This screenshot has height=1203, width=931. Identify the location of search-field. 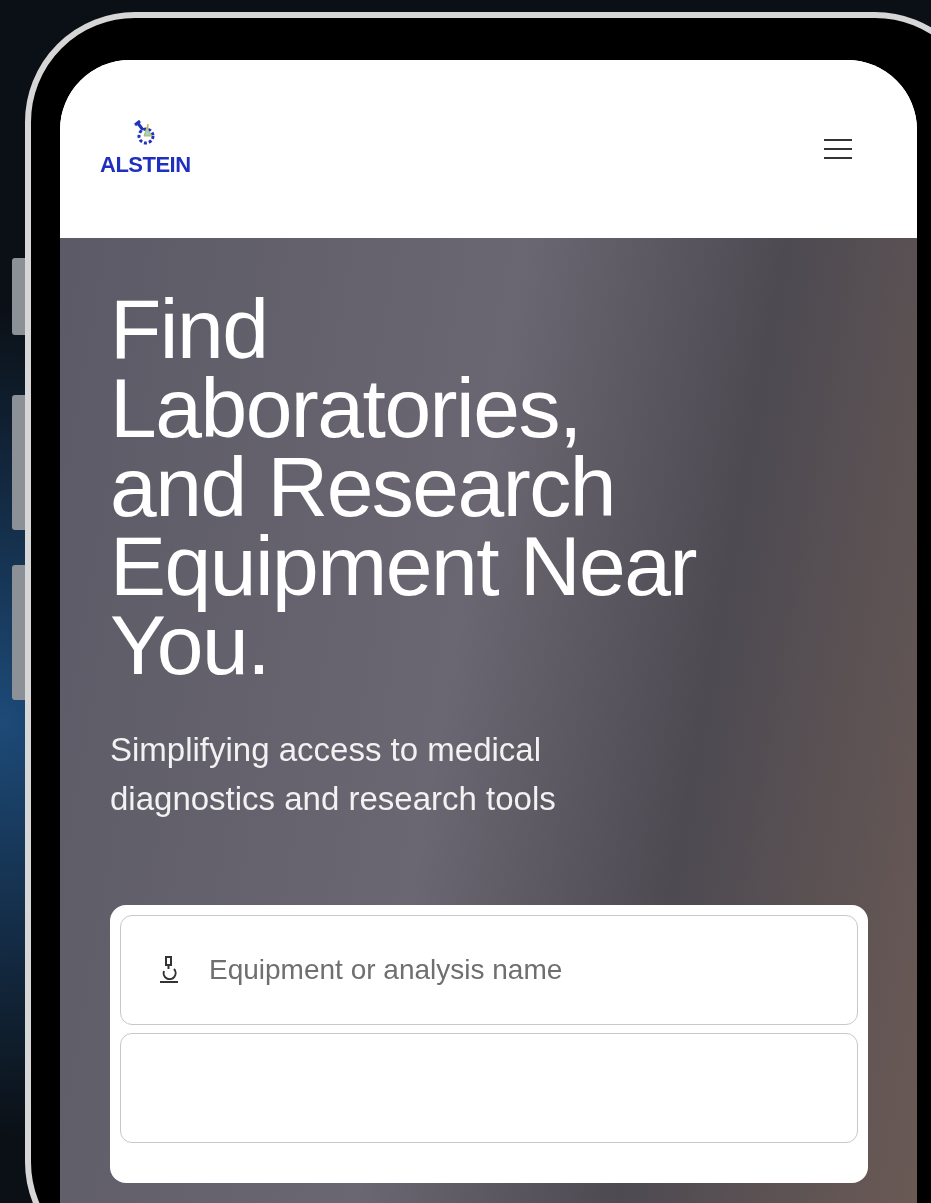
(489, 1088).